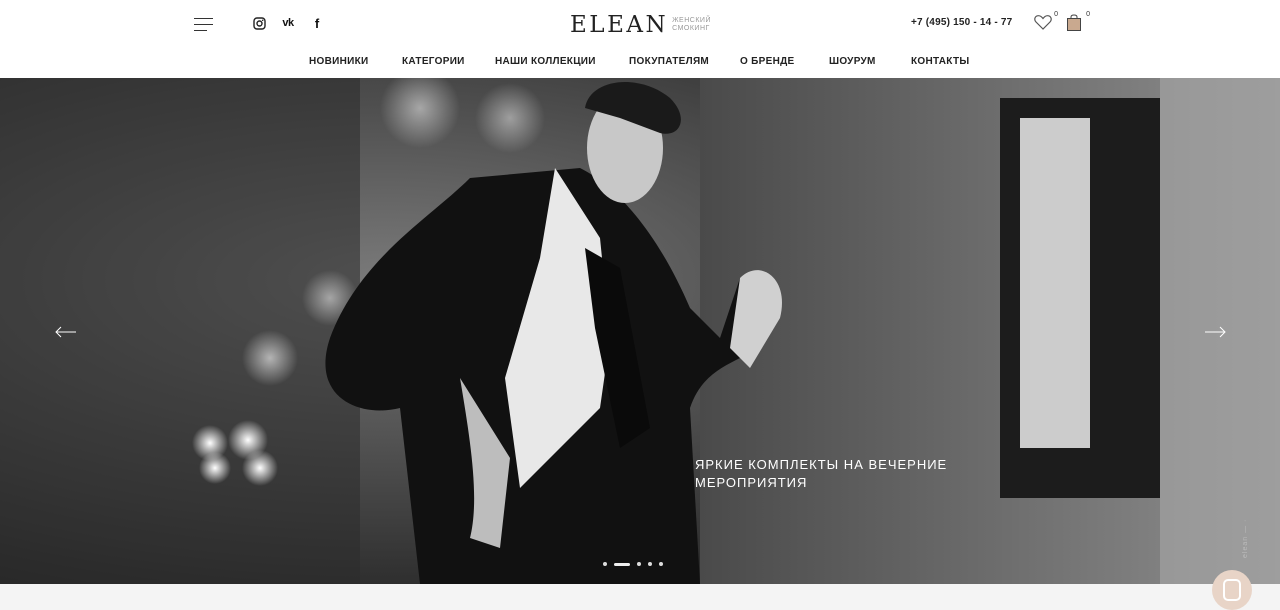 This screenshot has width=1280, height=610. What do you see at coordinates (317, 23) in the screenshot?
I see `facebook-icon: f` at bounding box center [317, 23].